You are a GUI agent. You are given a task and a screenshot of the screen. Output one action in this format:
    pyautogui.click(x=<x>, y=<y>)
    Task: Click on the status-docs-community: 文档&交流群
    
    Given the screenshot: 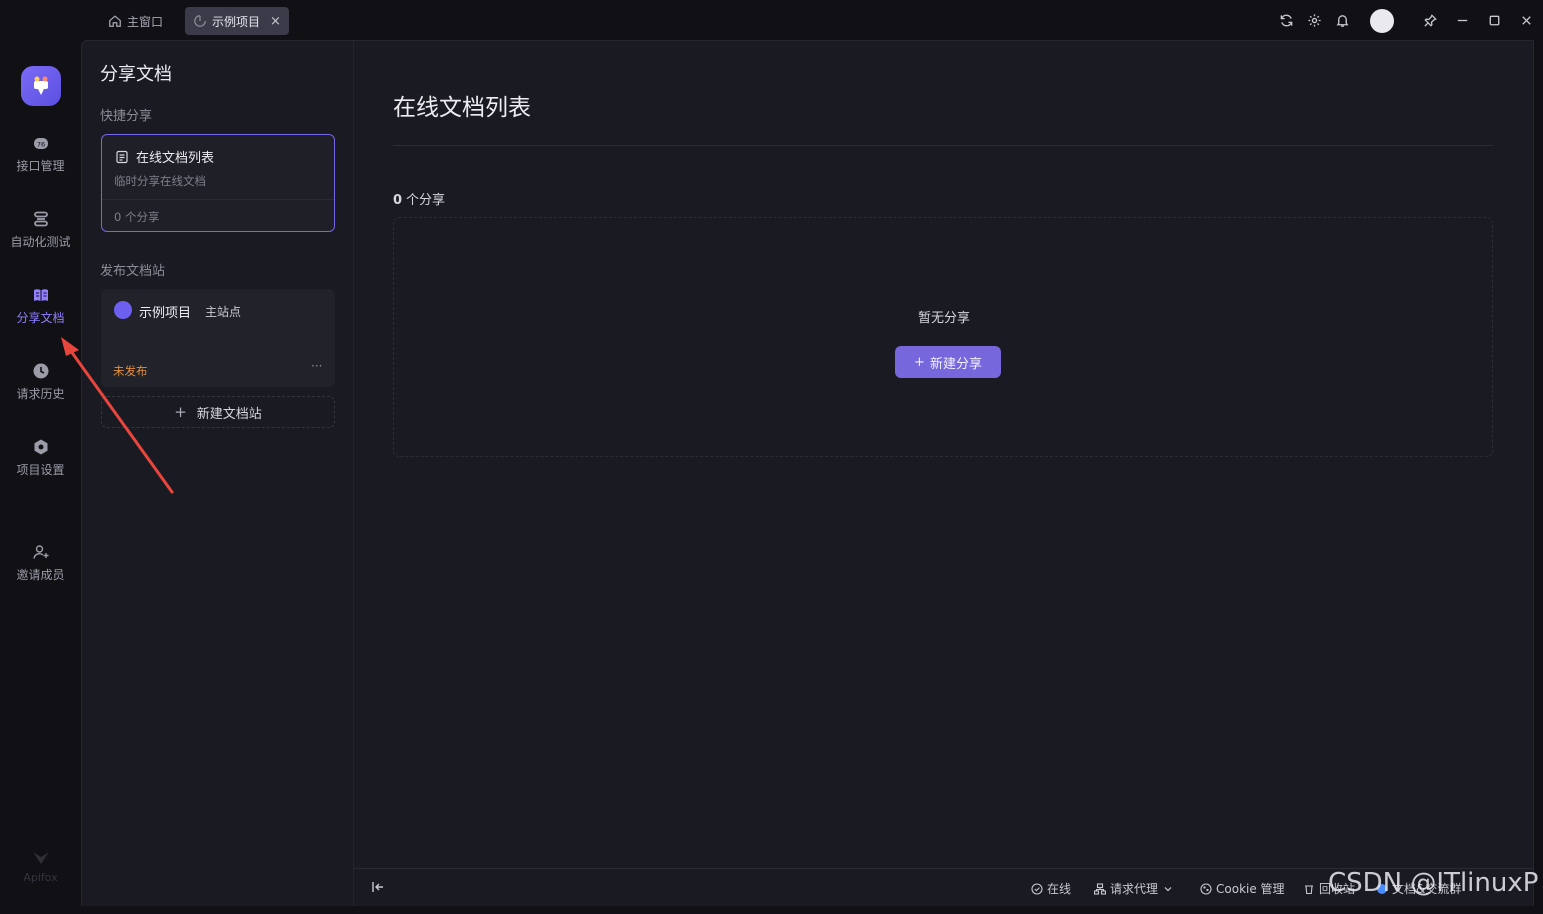 What is the action you would take?
    pyautogui.click(x=1418, y=888)
    